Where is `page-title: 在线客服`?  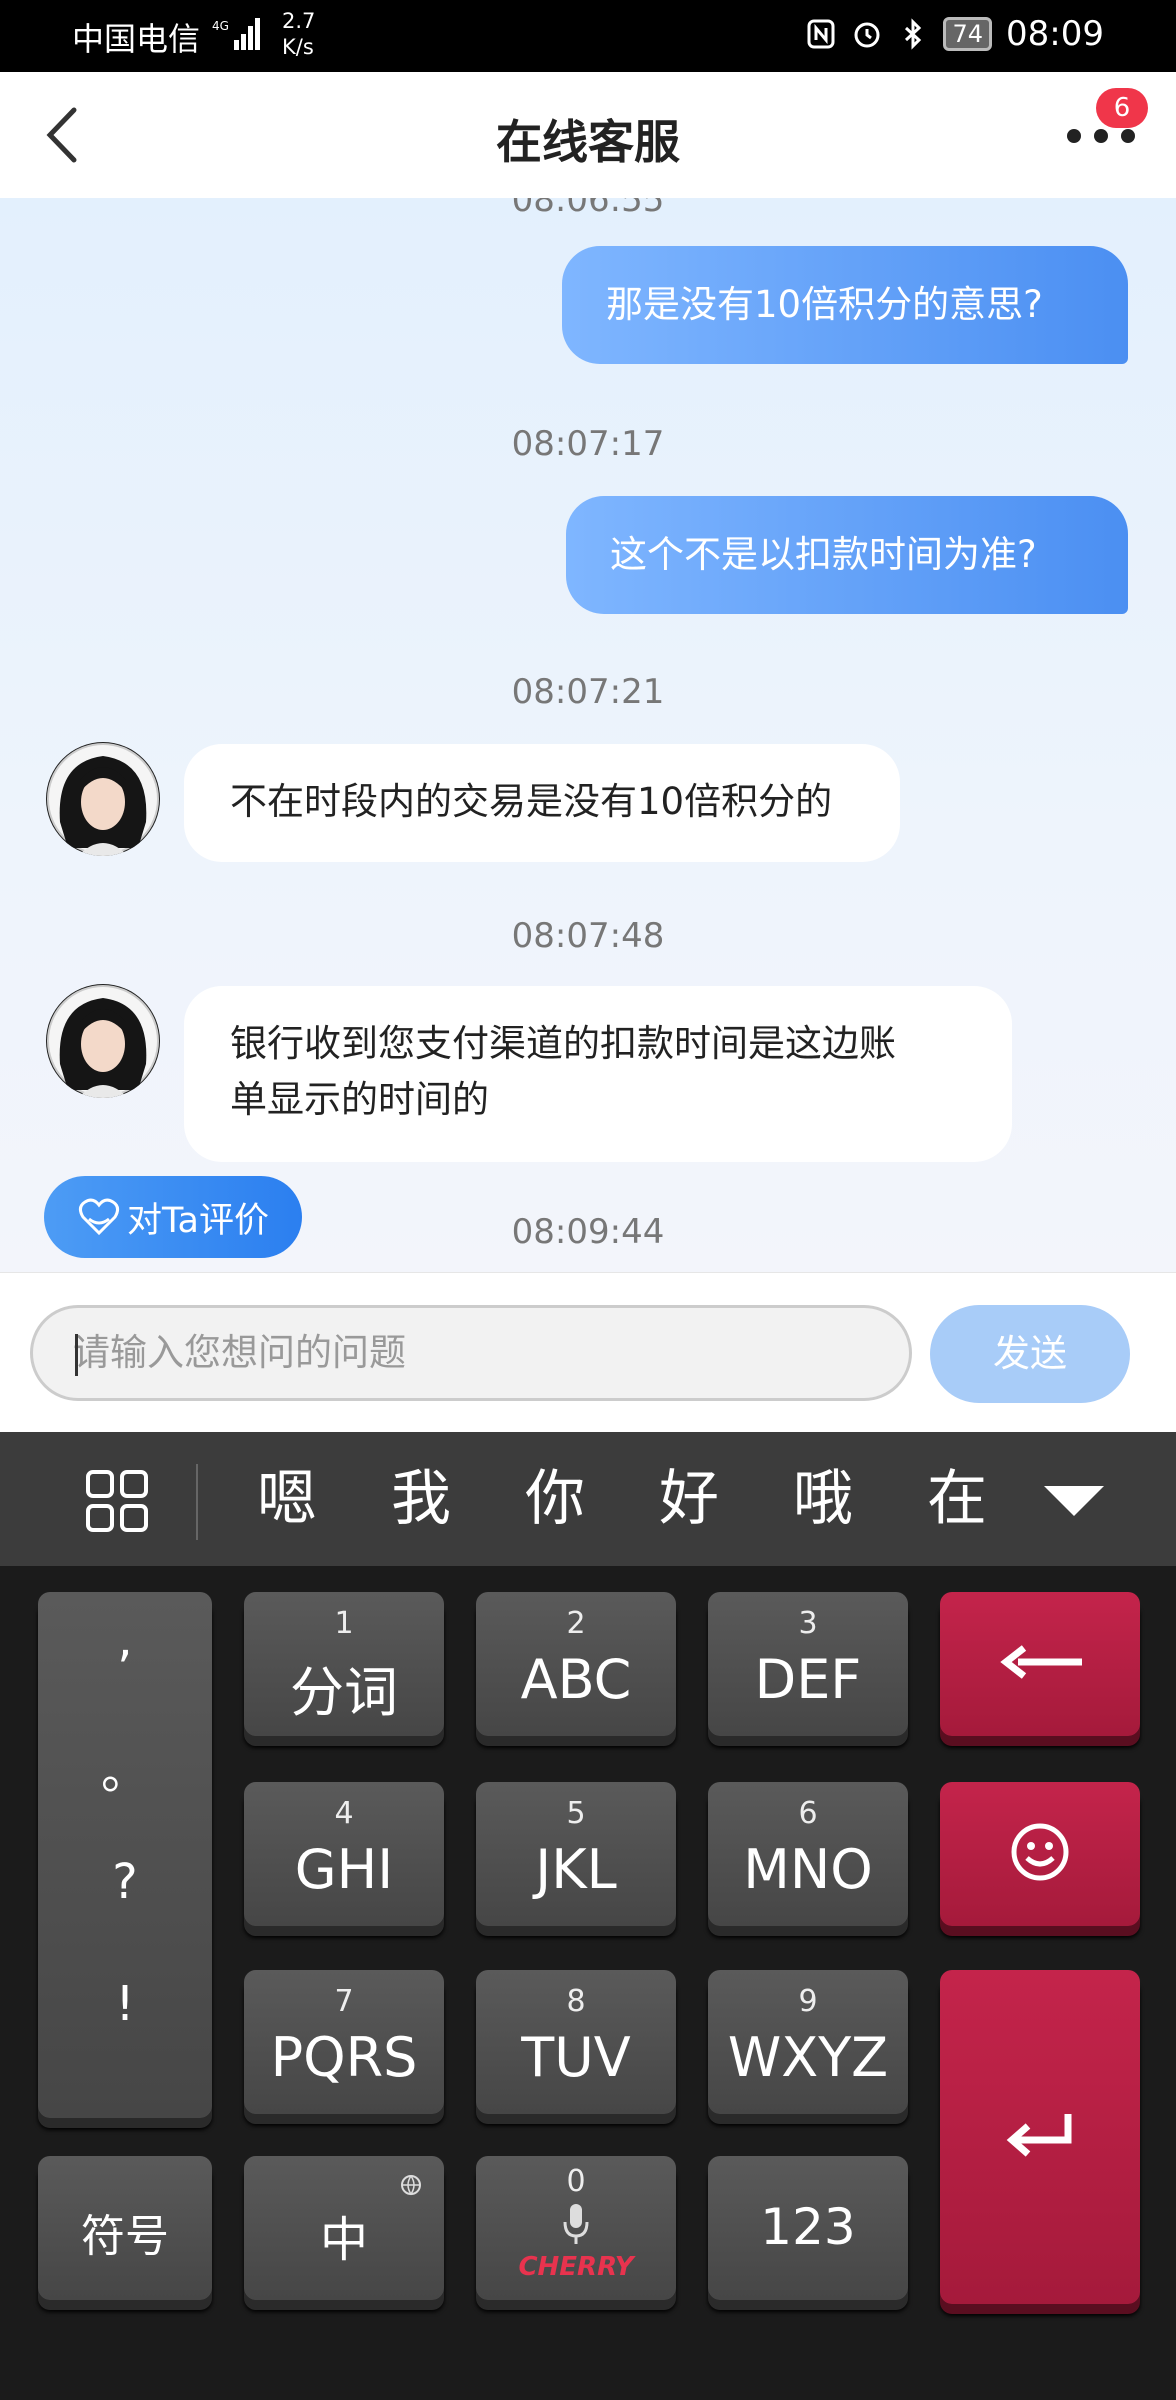 page-title: 在线客服 is located at coordinates (588, 142).